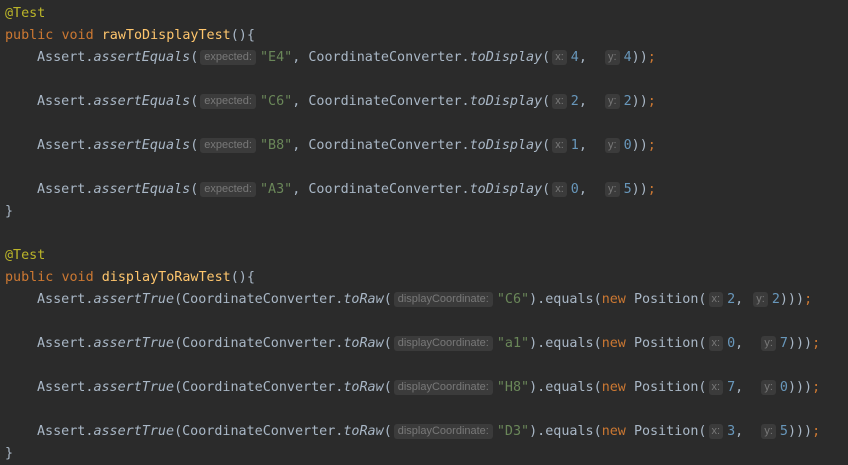 The image size is (848, 465). I want to click on string-literal: "B8", so click(276, 145).